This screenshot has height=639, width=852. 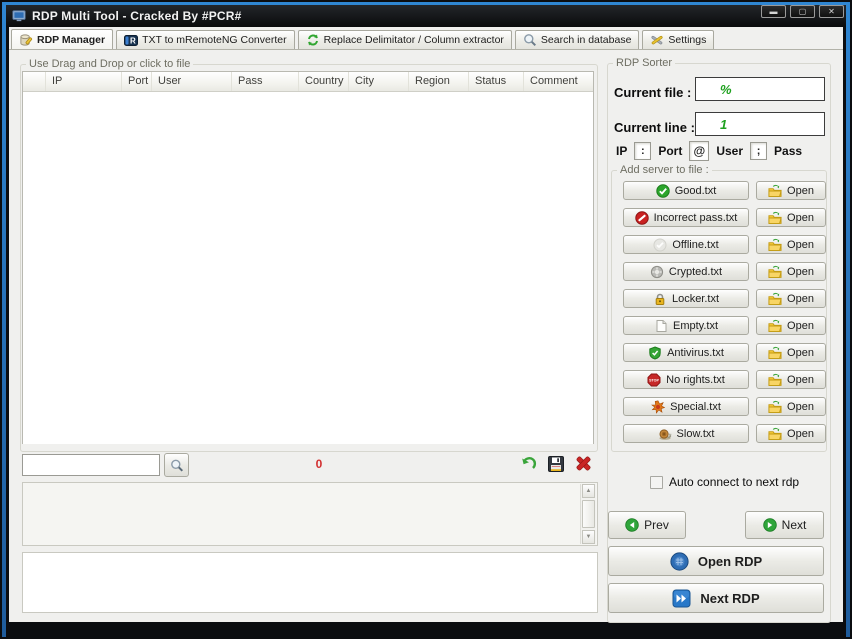 What do you see at coordinates (4, 319) in the screenshot?
I see `window-border-left` at bounding box center [4, 319].